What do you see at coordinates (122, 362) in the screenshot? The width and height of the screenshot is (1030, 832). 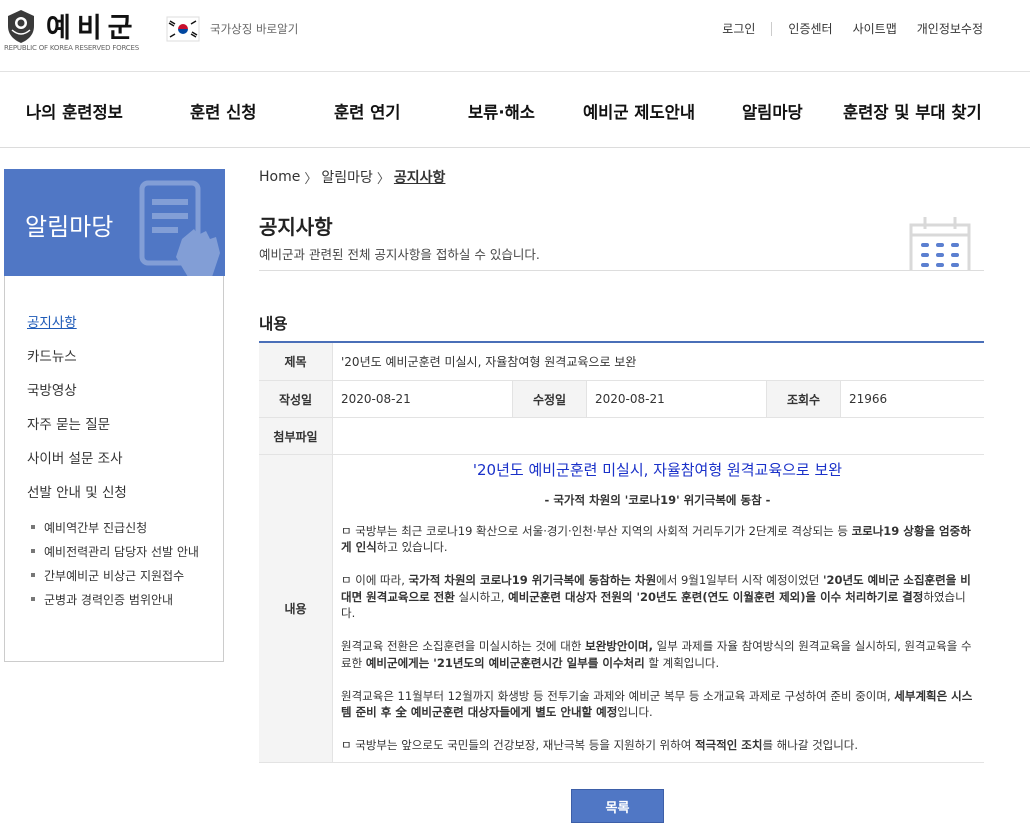 I see `sidebar-item-card-news: 카드뉴스` at bounding box center [122, 362].